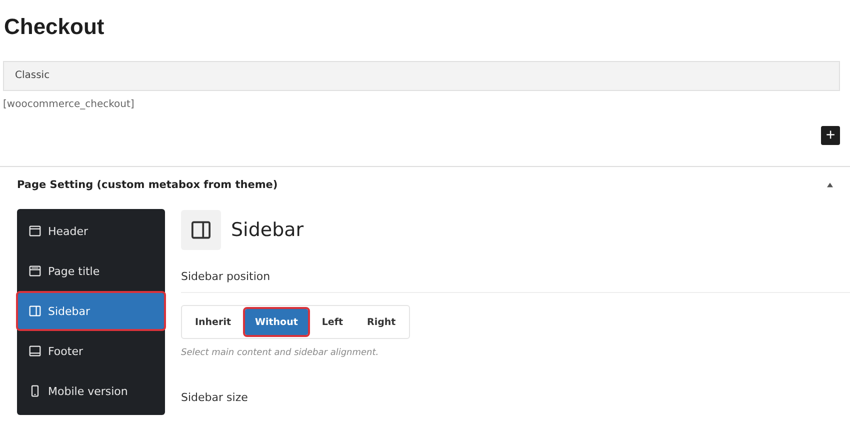  What do you see at coordinates (421, 76) in the screenshot?
I see `template-select-field: Classic` at bounding box center [421, 76].